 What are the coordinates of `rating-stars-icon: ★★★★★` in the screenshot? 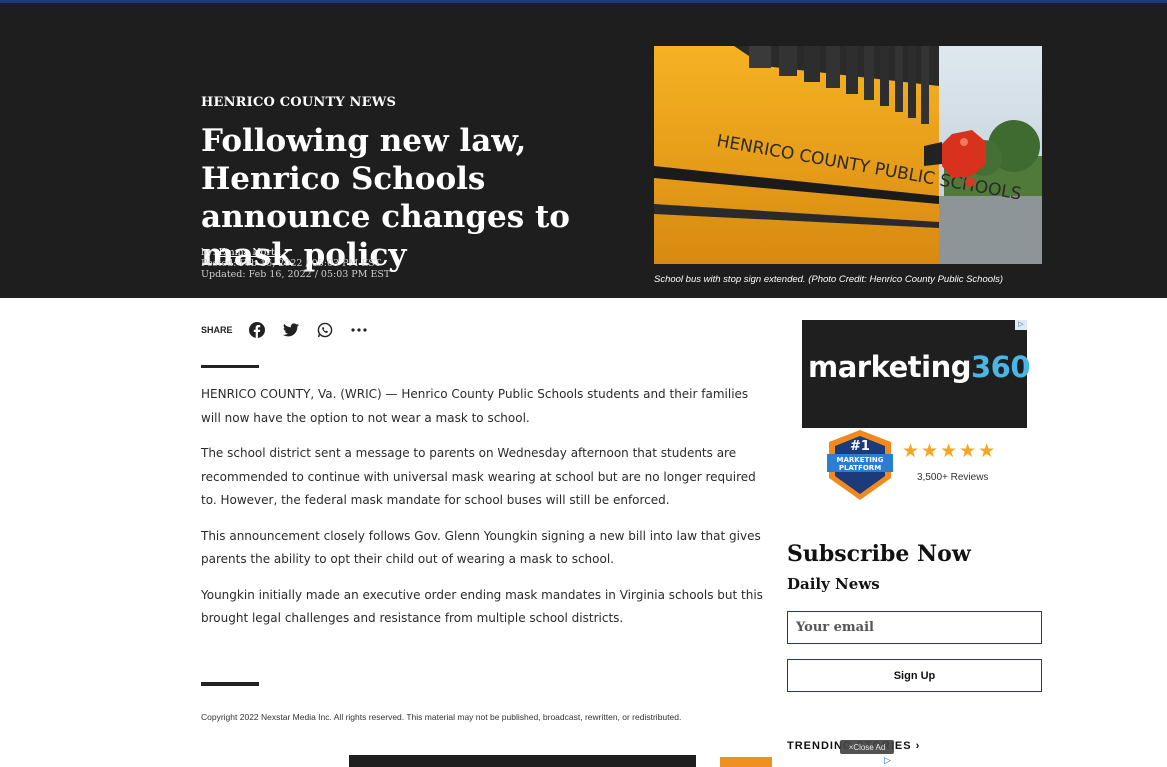 It's located at (950, 451).